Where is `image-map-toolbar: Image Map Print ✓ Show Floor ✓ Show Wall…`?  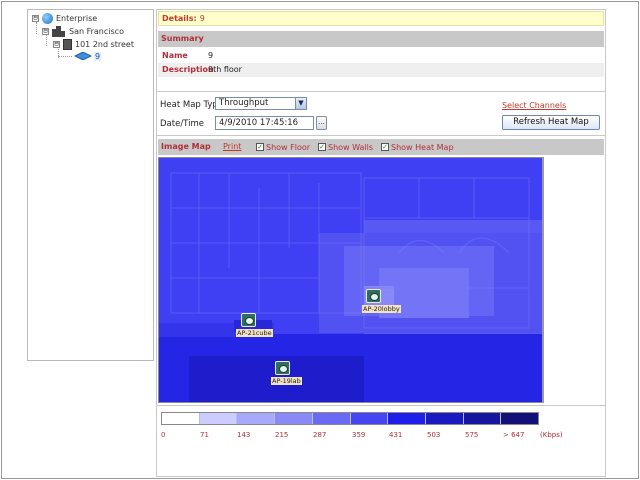 image-map-toolbar: Image Map Print ✓ Show Floor ✓ Show Wall… is located at coordinates (381, 147).